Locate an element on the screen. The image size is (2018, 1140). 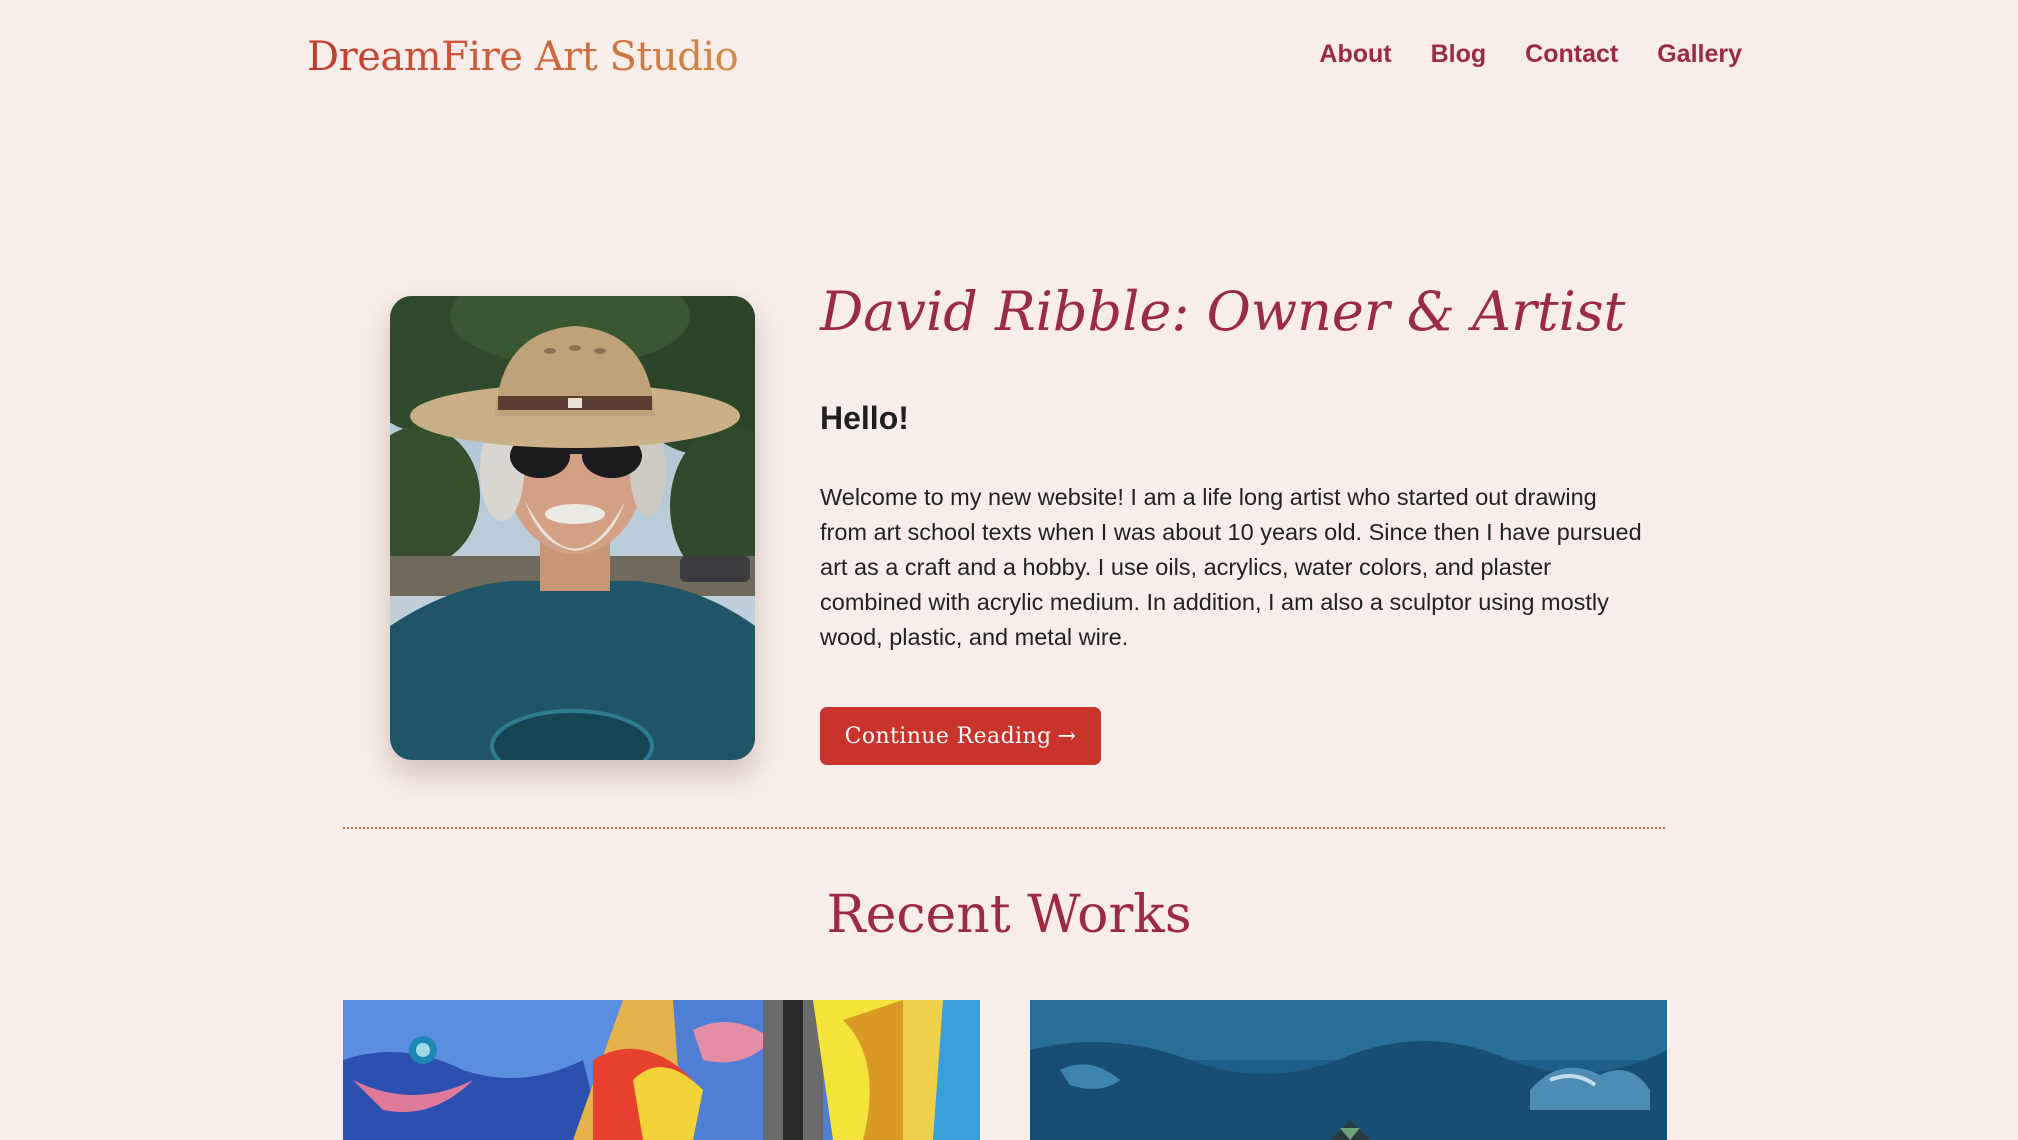
nav-blog-link: Blog is located at coordinates (1459, 54).